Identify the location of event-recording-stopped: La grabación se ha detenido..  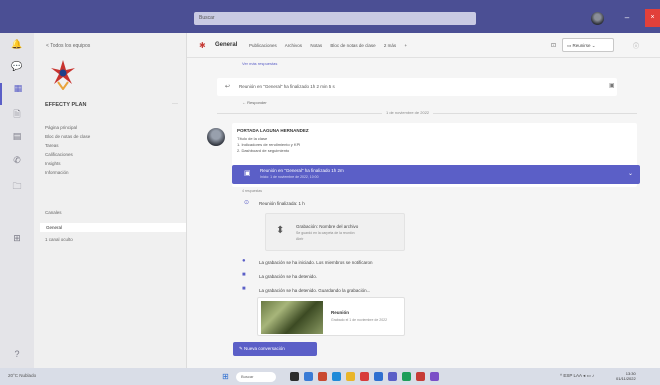
(288, 276).